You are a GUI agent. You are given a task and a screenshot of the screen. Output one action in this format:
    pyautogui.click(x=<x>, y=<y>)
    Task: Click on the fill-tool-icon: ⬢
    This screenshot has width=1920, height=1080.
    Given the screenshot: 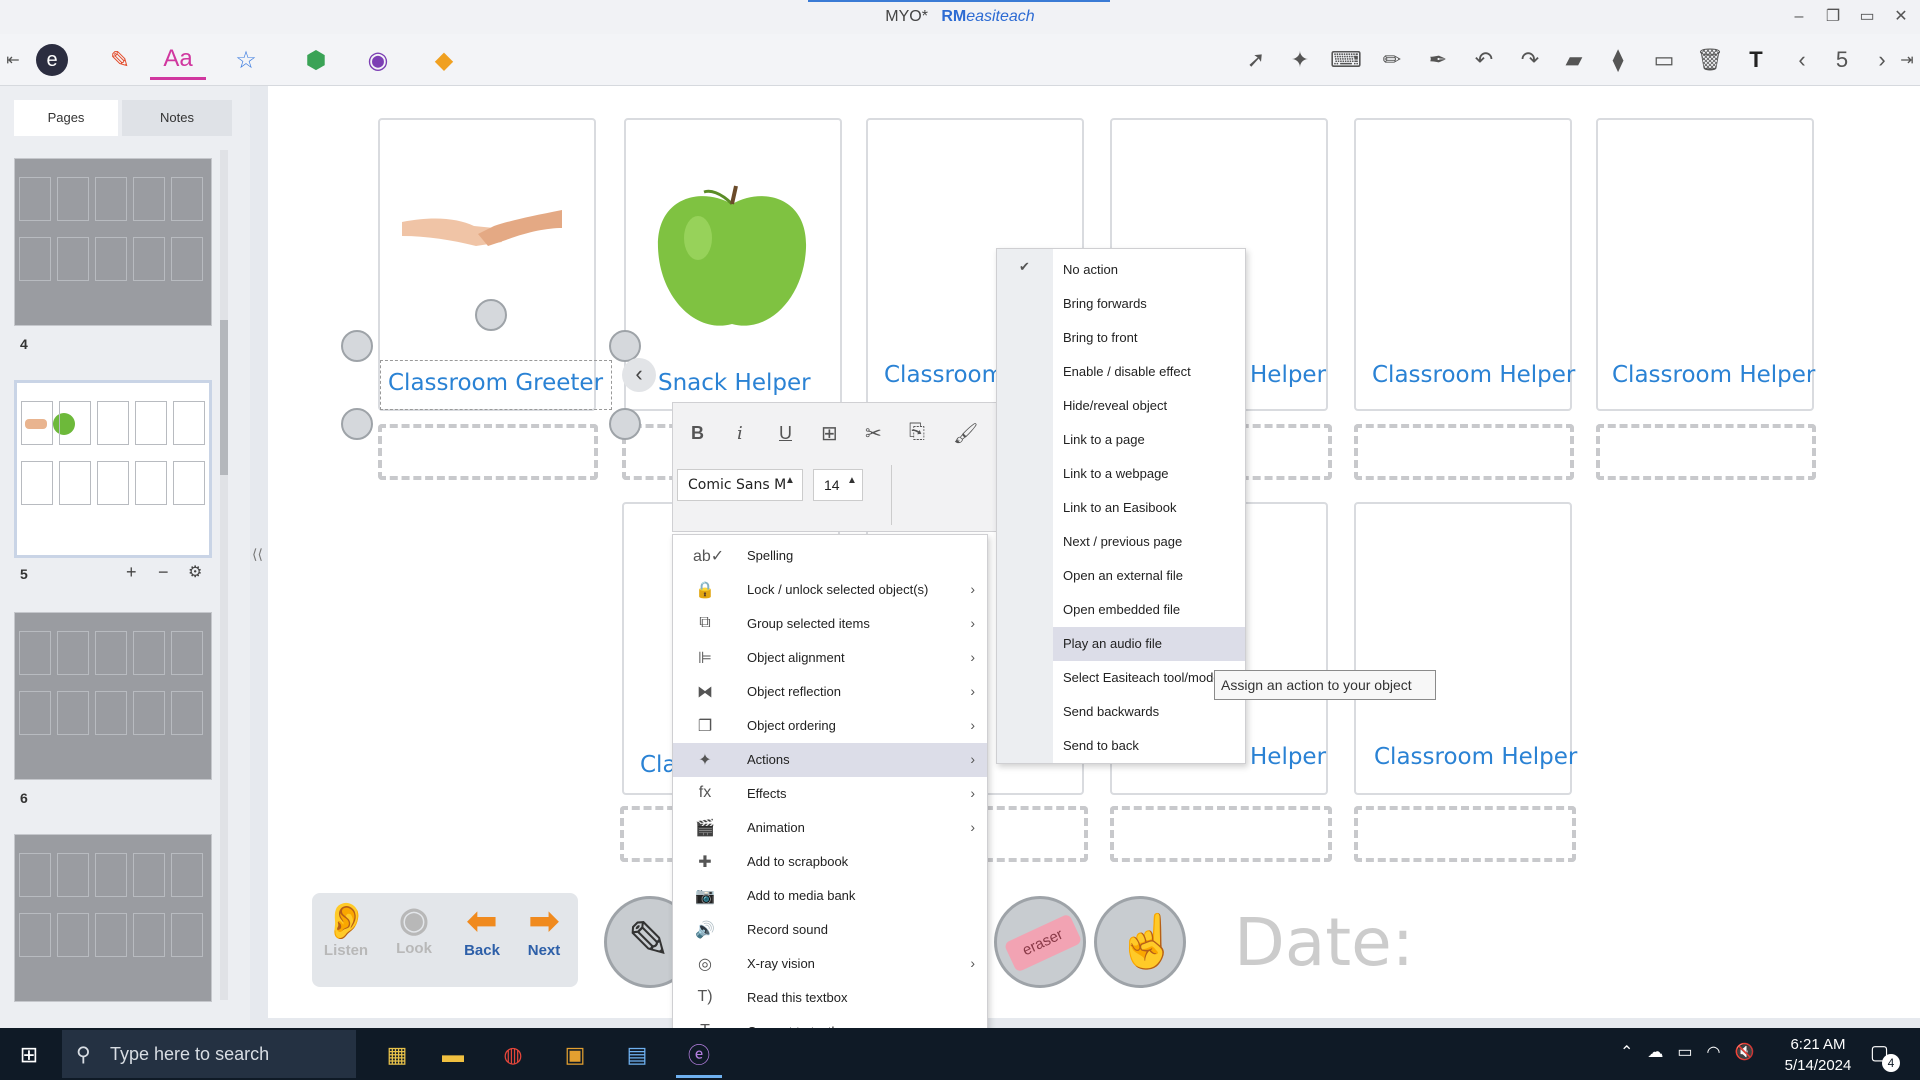 What is the action you would take?
    pyautogui.click(x=316, y=60)
    